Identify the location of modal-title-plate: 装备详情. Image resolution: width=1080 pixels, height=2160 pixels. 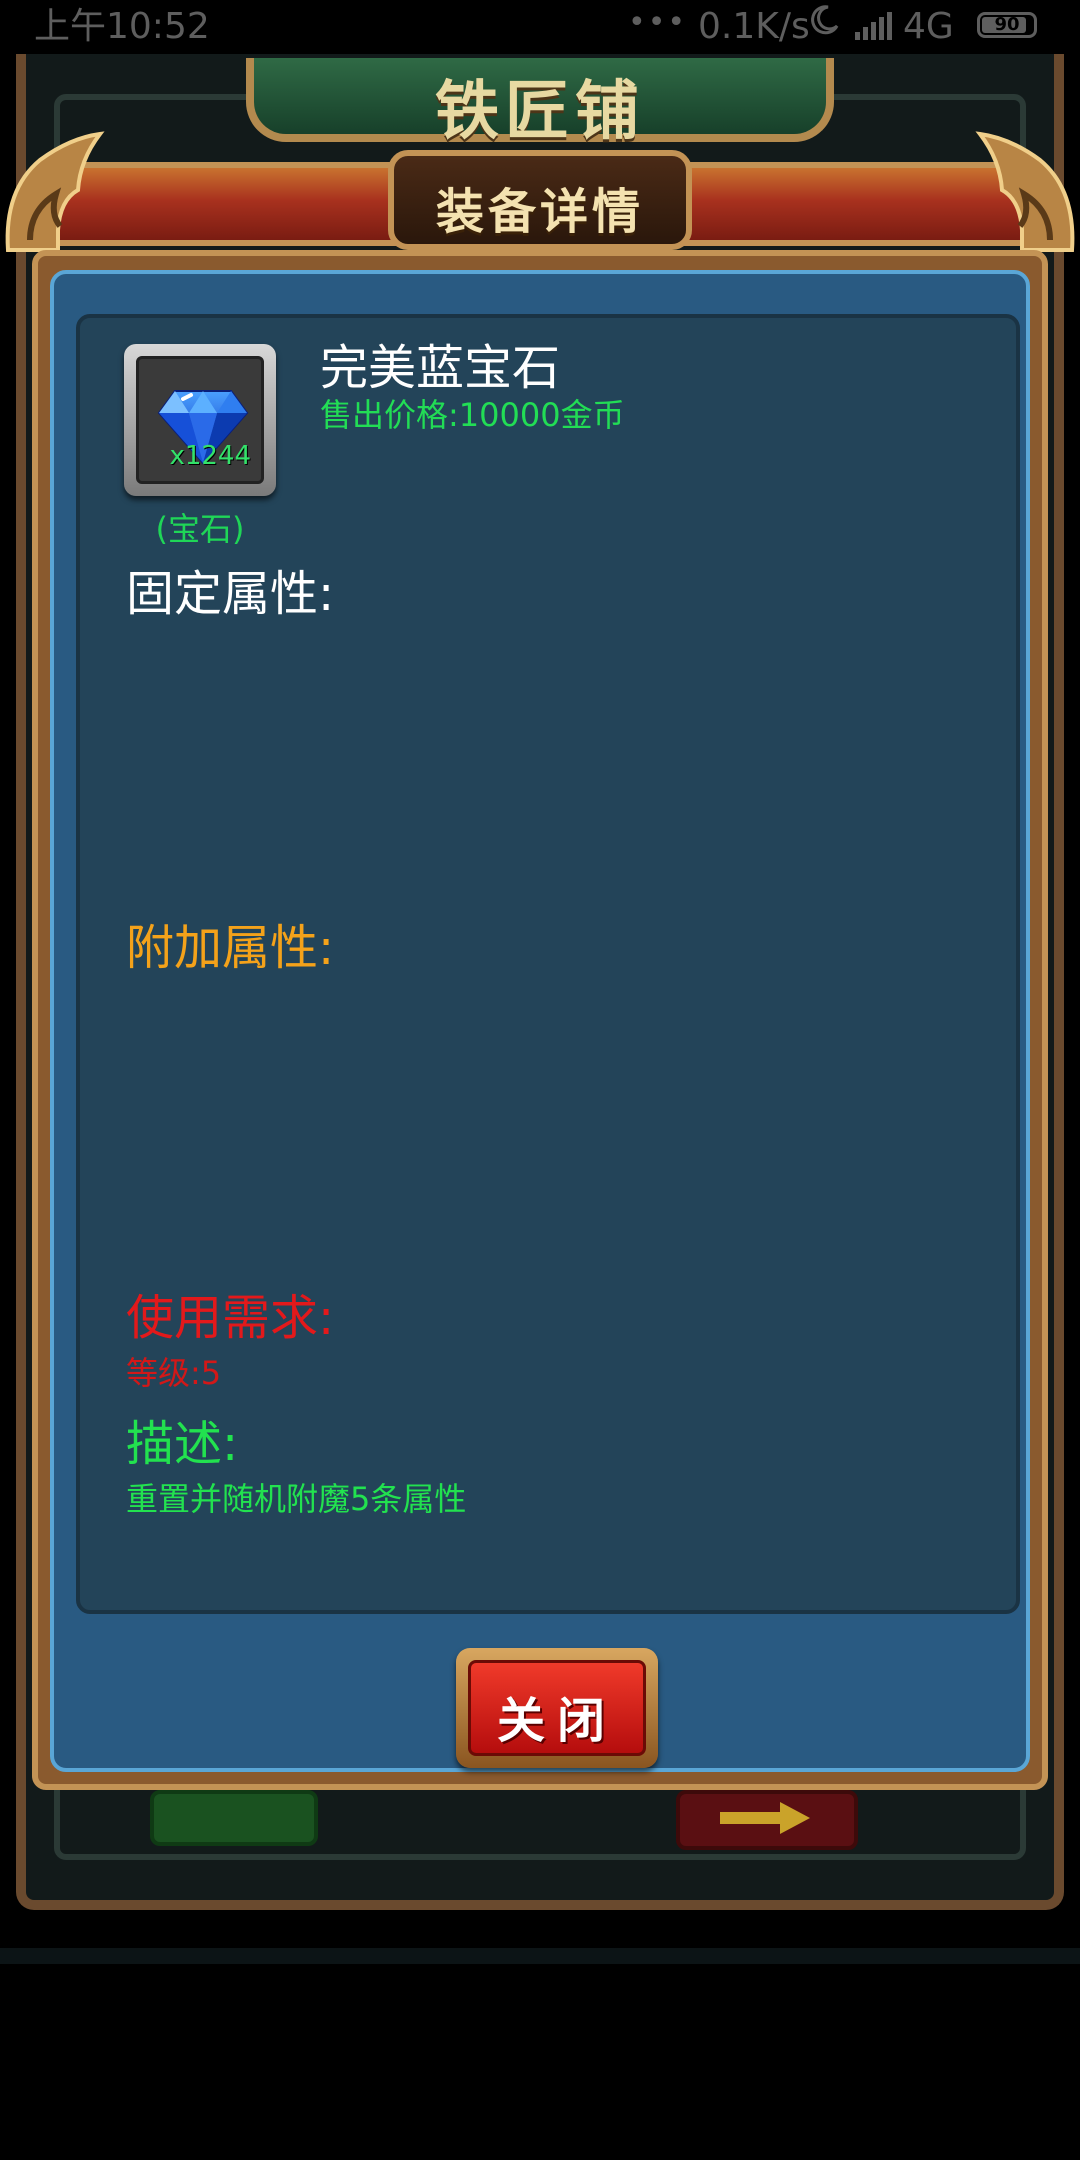
(540, 200).